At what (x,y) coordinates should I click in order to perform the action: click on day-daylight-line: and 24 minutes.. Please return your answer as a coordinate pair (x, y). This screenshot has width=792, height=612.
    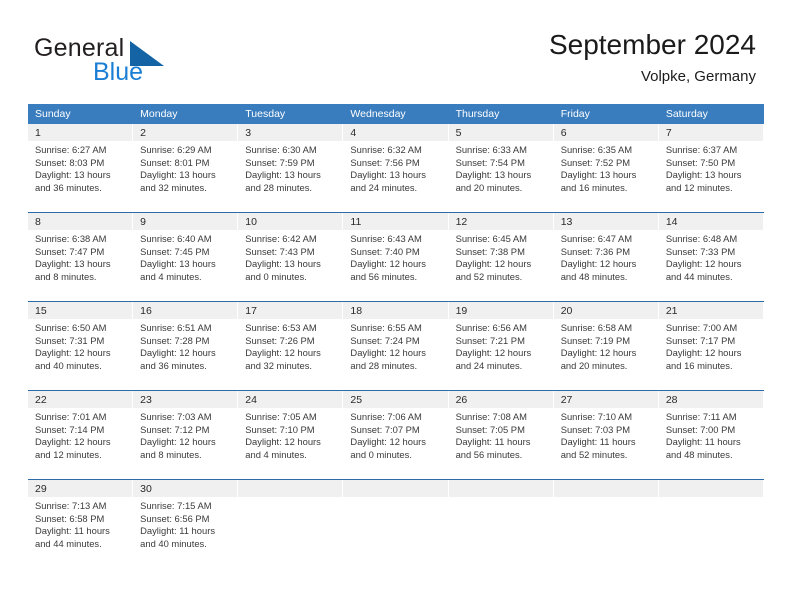
    Looking at the image, I should click on (384, 187).